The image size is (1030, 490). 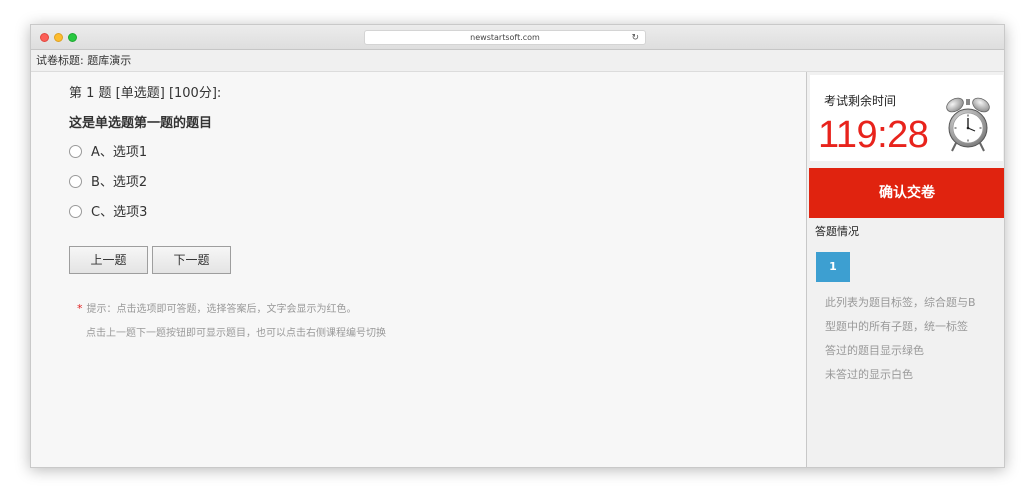 I want to click on hint-line-1: * 提示：点击选项即可答题，选择答案后，文字会显示为红色。, so click(x=217, y=307).